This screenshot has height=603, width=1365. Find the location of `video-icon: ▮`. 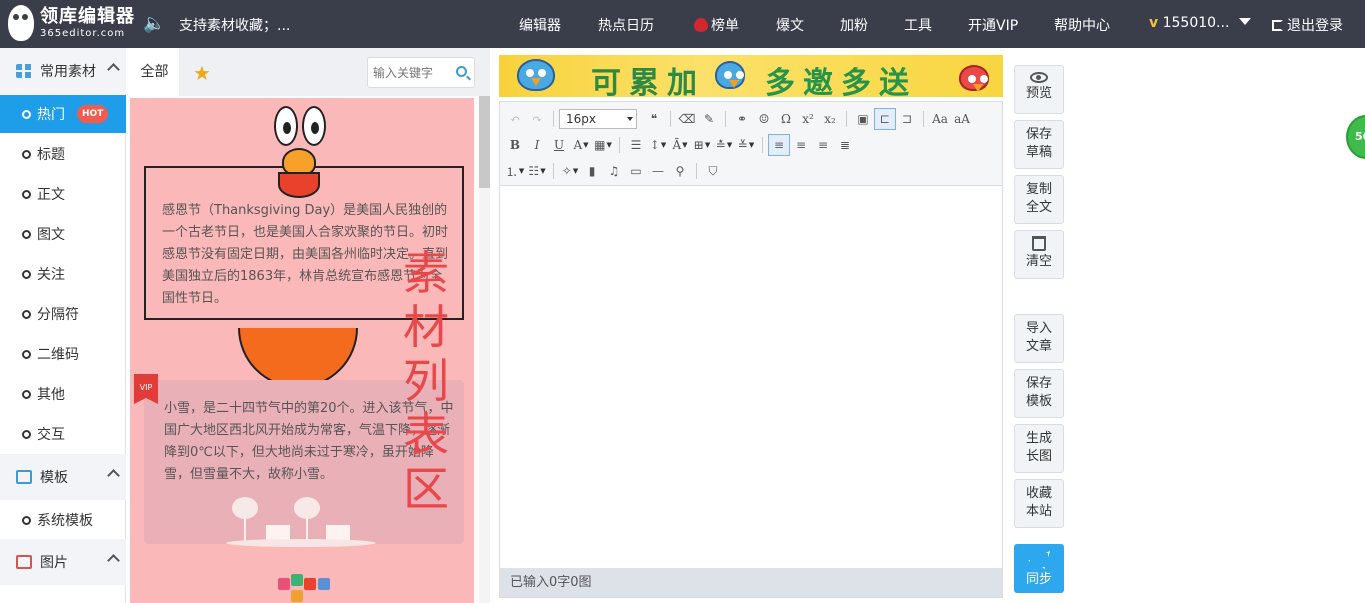

video-icon: ▮ is located at coordinates (592, 171).